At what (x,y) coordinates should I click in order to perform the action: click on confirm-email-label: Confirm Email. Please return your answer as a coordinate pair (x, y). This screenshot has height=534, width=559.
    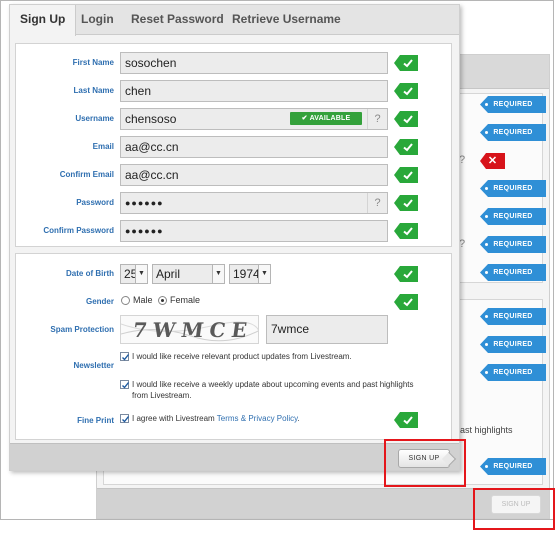
    Looking at the image, I should click on (86, 174).